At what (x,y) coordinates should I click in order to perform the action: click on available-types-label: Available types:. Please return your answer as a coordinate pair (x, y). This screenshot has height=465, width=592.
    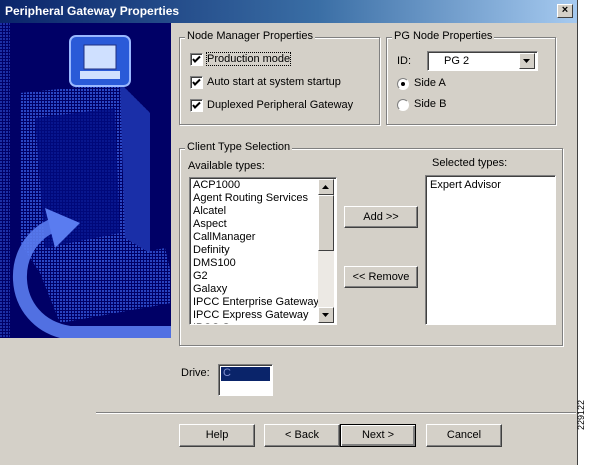
    Looking at the image, I should click on (226, 166).